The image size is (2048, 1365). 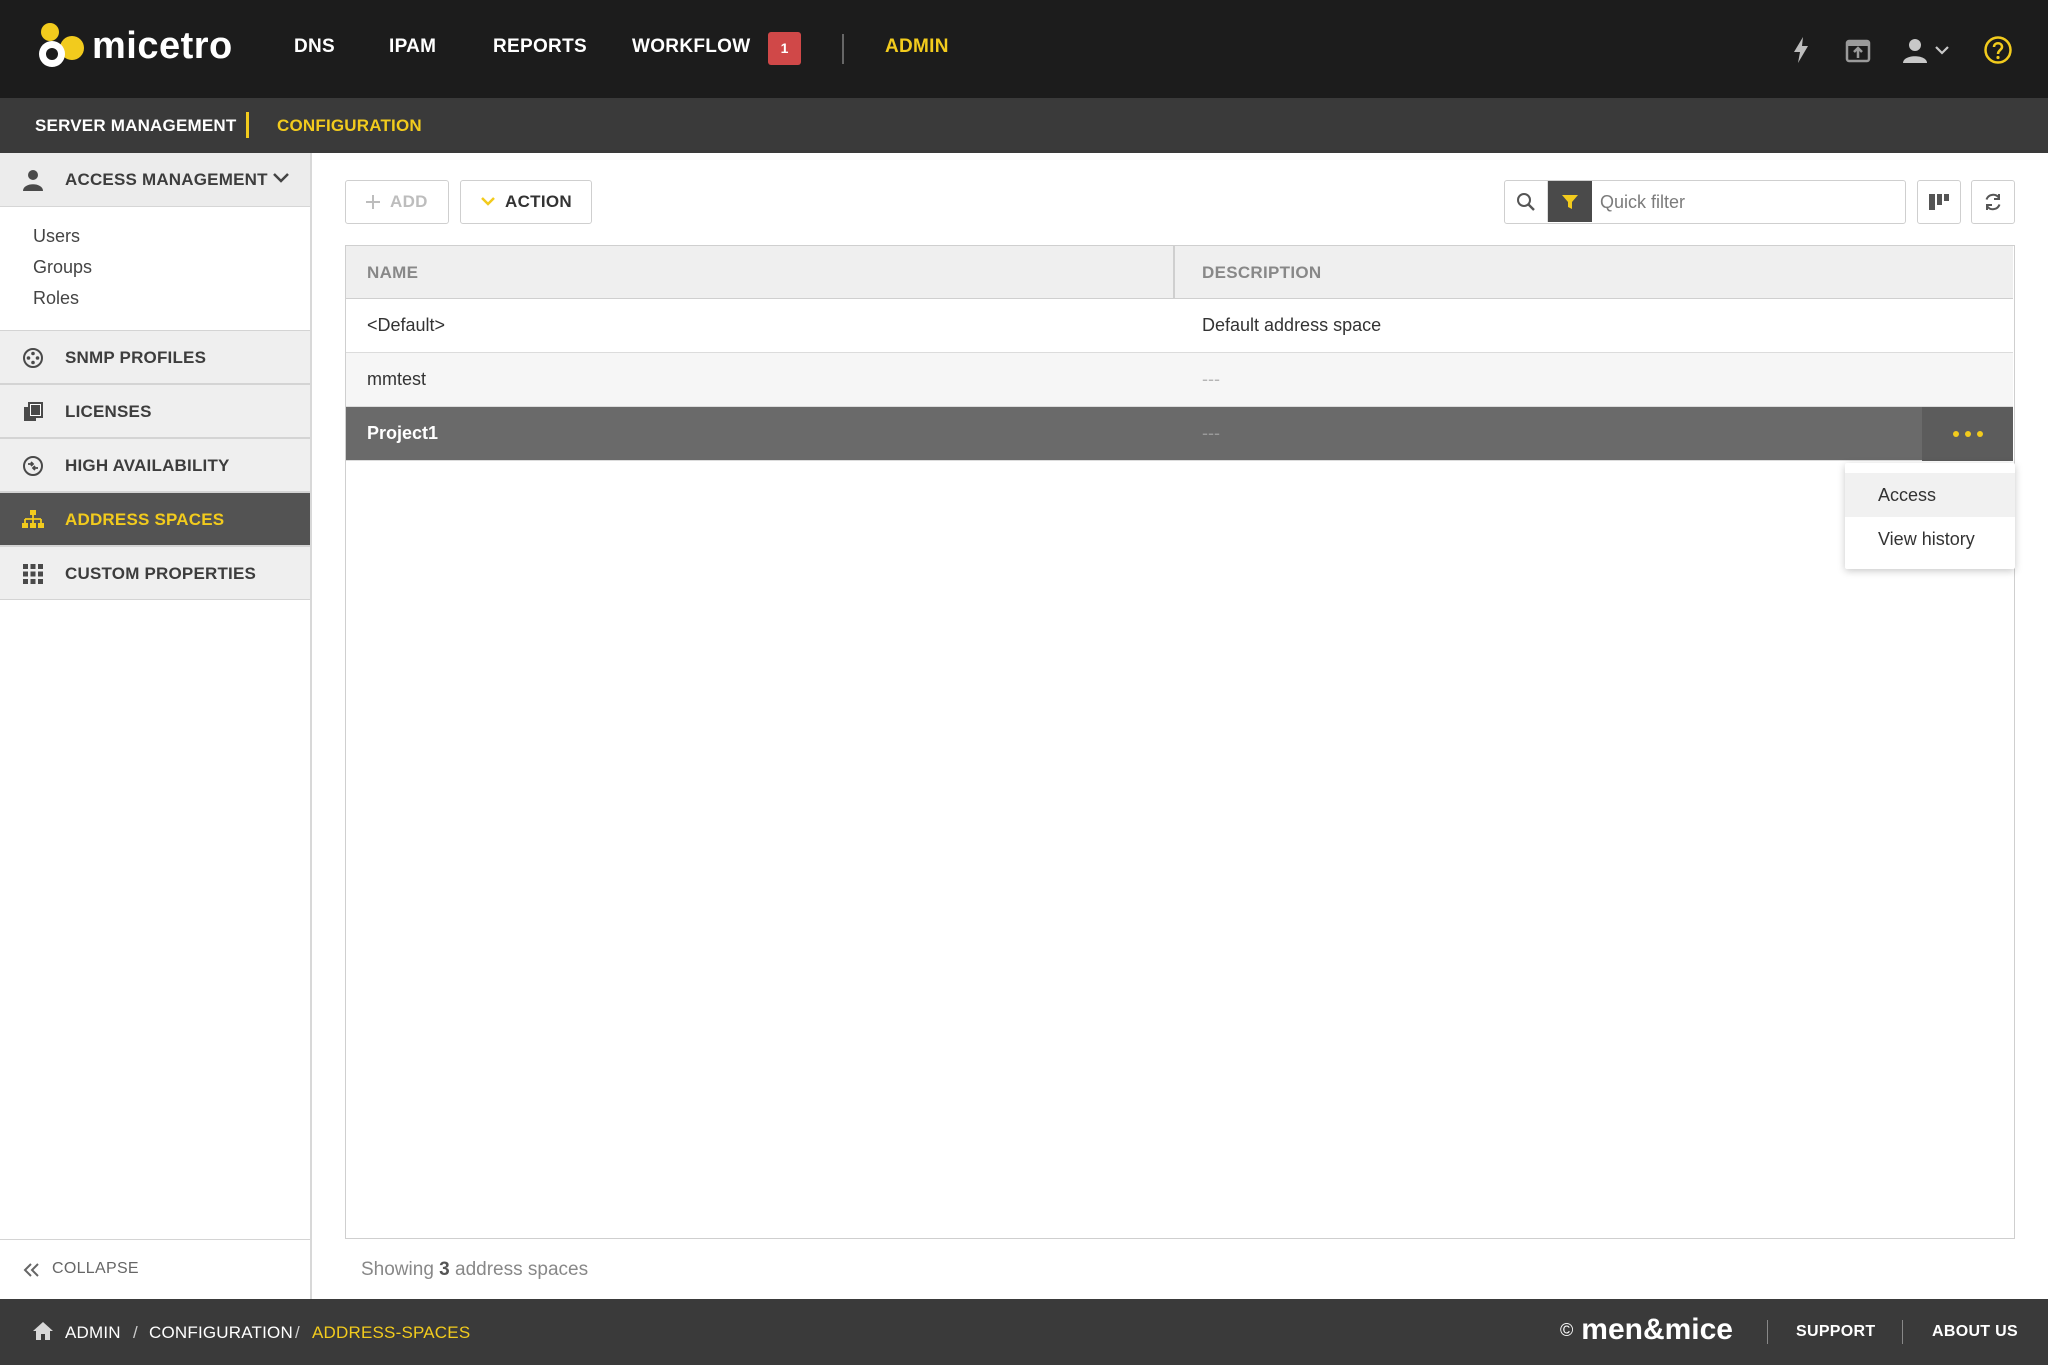 I want to click on sidebar-item-high-availability: HIGH AVAILABILITY, so click(x=155, y=465).